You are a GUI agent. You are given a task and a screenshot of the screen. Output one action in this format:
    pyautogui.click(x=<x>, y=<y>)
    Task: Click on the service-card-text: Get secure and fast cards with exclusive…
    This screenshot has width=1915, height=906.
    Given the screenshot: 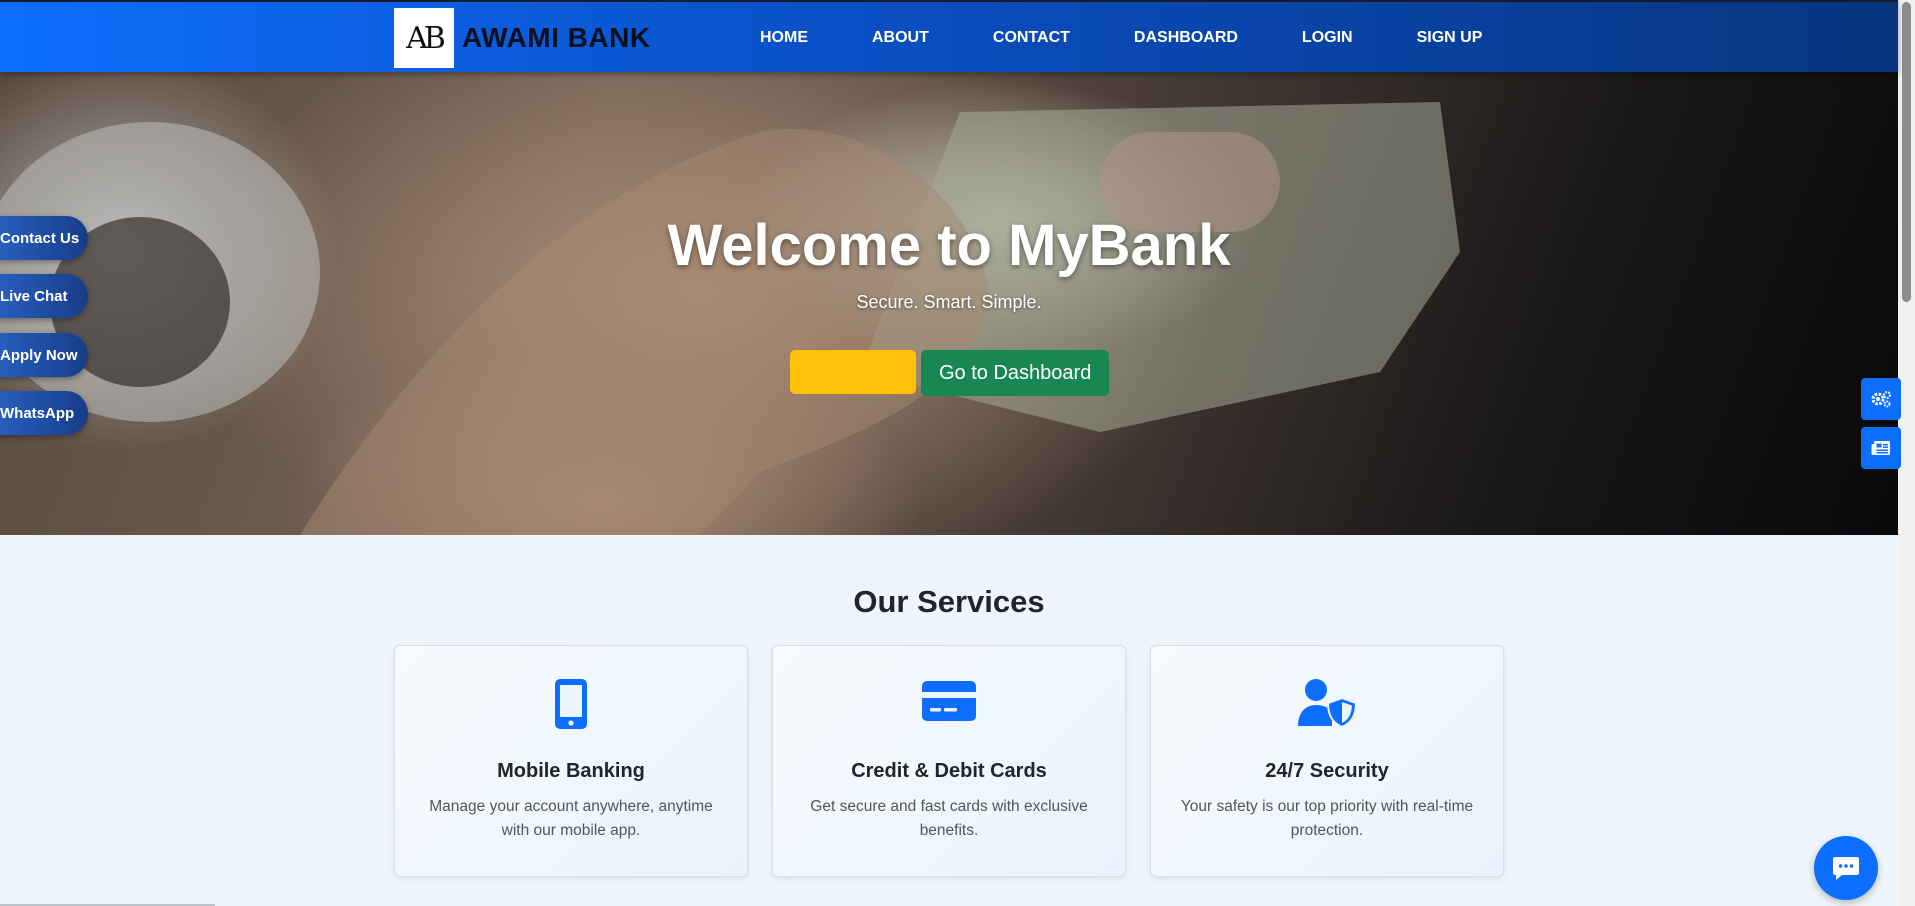 What is the action you would take?
    pyautogui.click(x=949, y=818)
    